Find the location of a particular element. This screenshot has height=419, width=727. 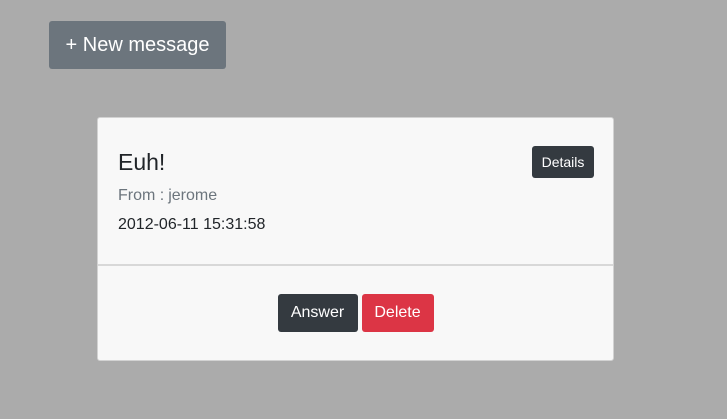

message-from: From : jerome is located at coordinates (167, 196).